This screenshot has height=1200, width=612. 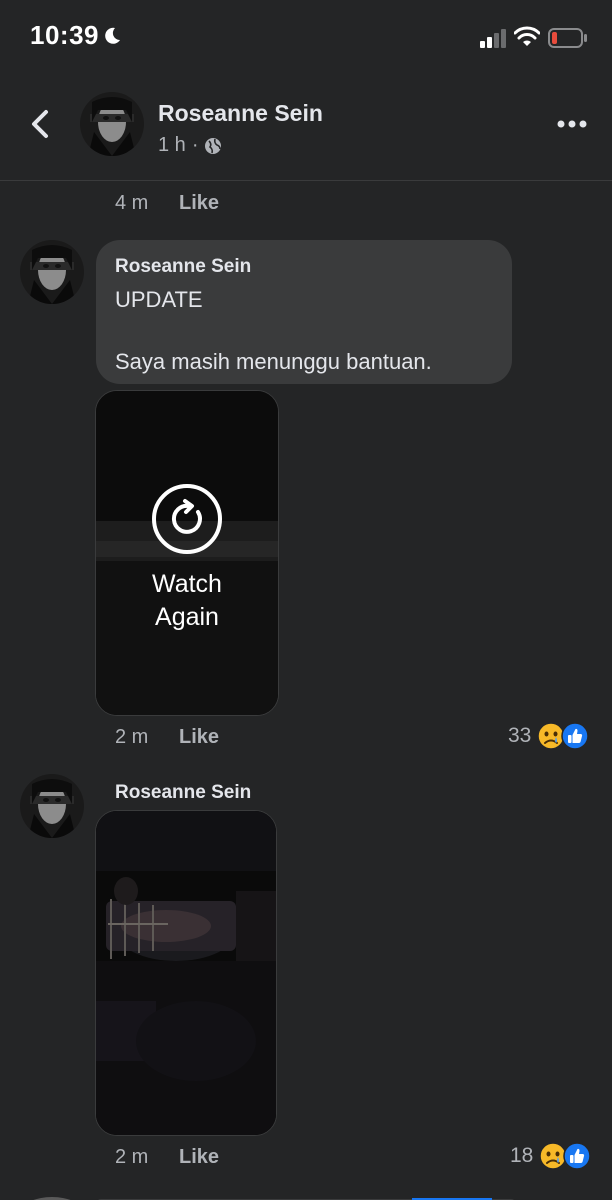 I want to click on watch-again-overlay: Watch Again, so click(x=187, y=558).